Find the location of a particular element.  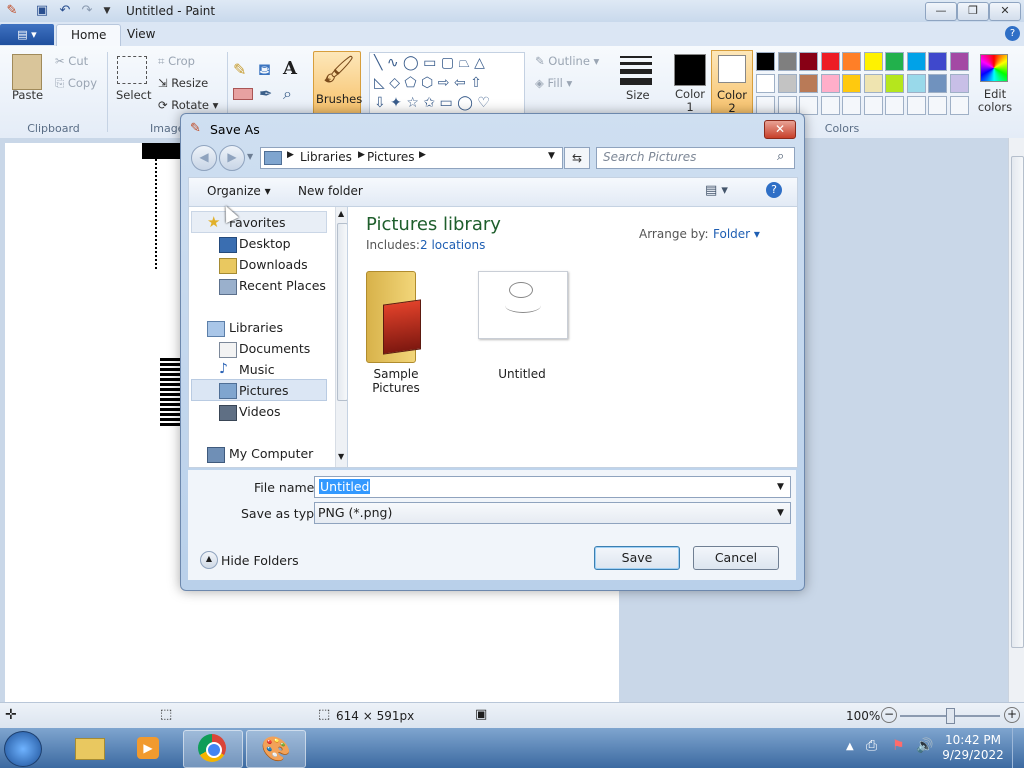

show-desktop-button is located at coordinates (1018, 748).